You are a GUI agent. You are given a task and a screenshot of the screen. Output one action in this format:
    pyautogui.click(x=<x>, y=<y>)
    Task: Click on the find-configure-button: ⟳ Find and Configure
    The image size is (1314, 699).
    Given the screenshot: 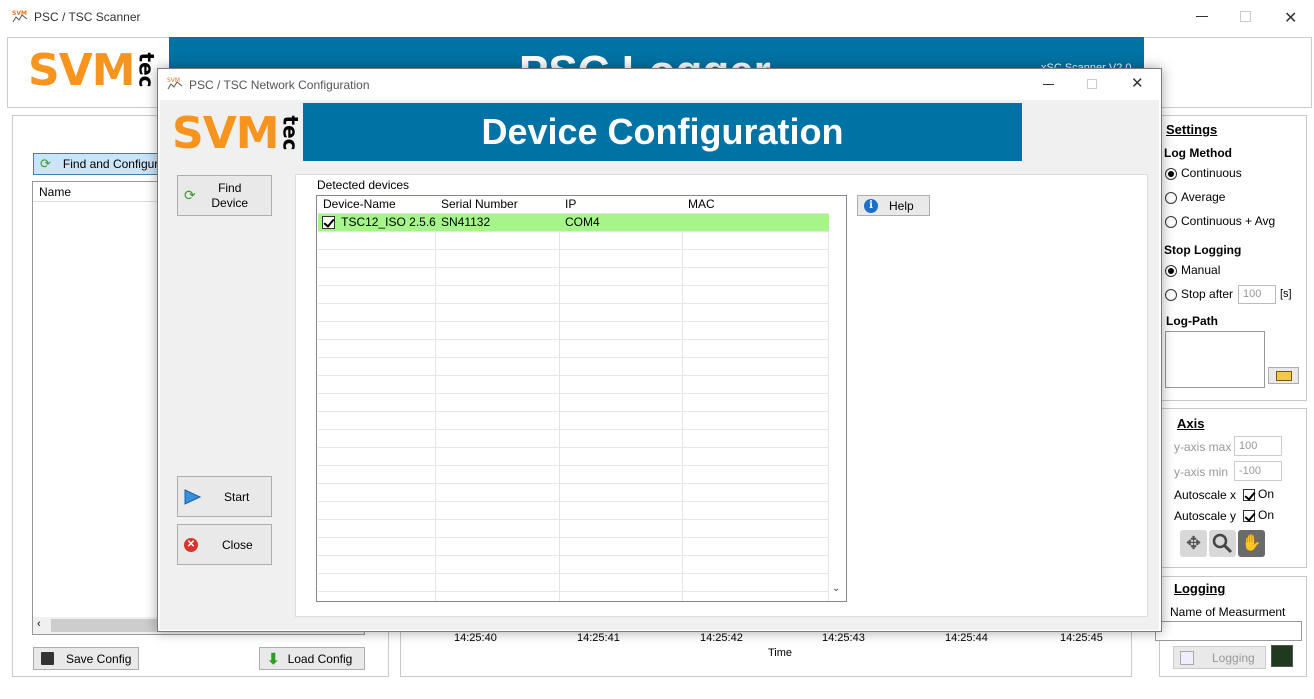 What is the action you would take?
    pyautogui.click(x=103, y=164)
    